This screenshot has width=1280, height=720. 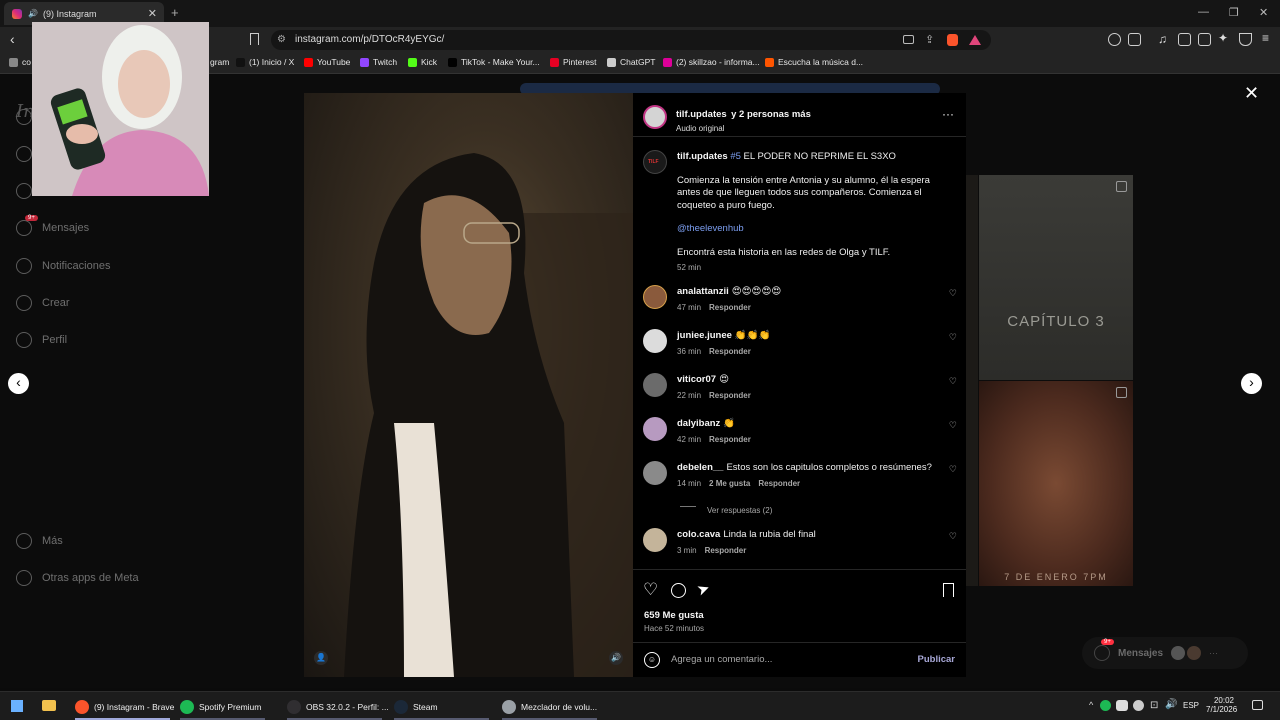 I want to click on sidebar-item: Notificaciones, so click(x=63, y=266).